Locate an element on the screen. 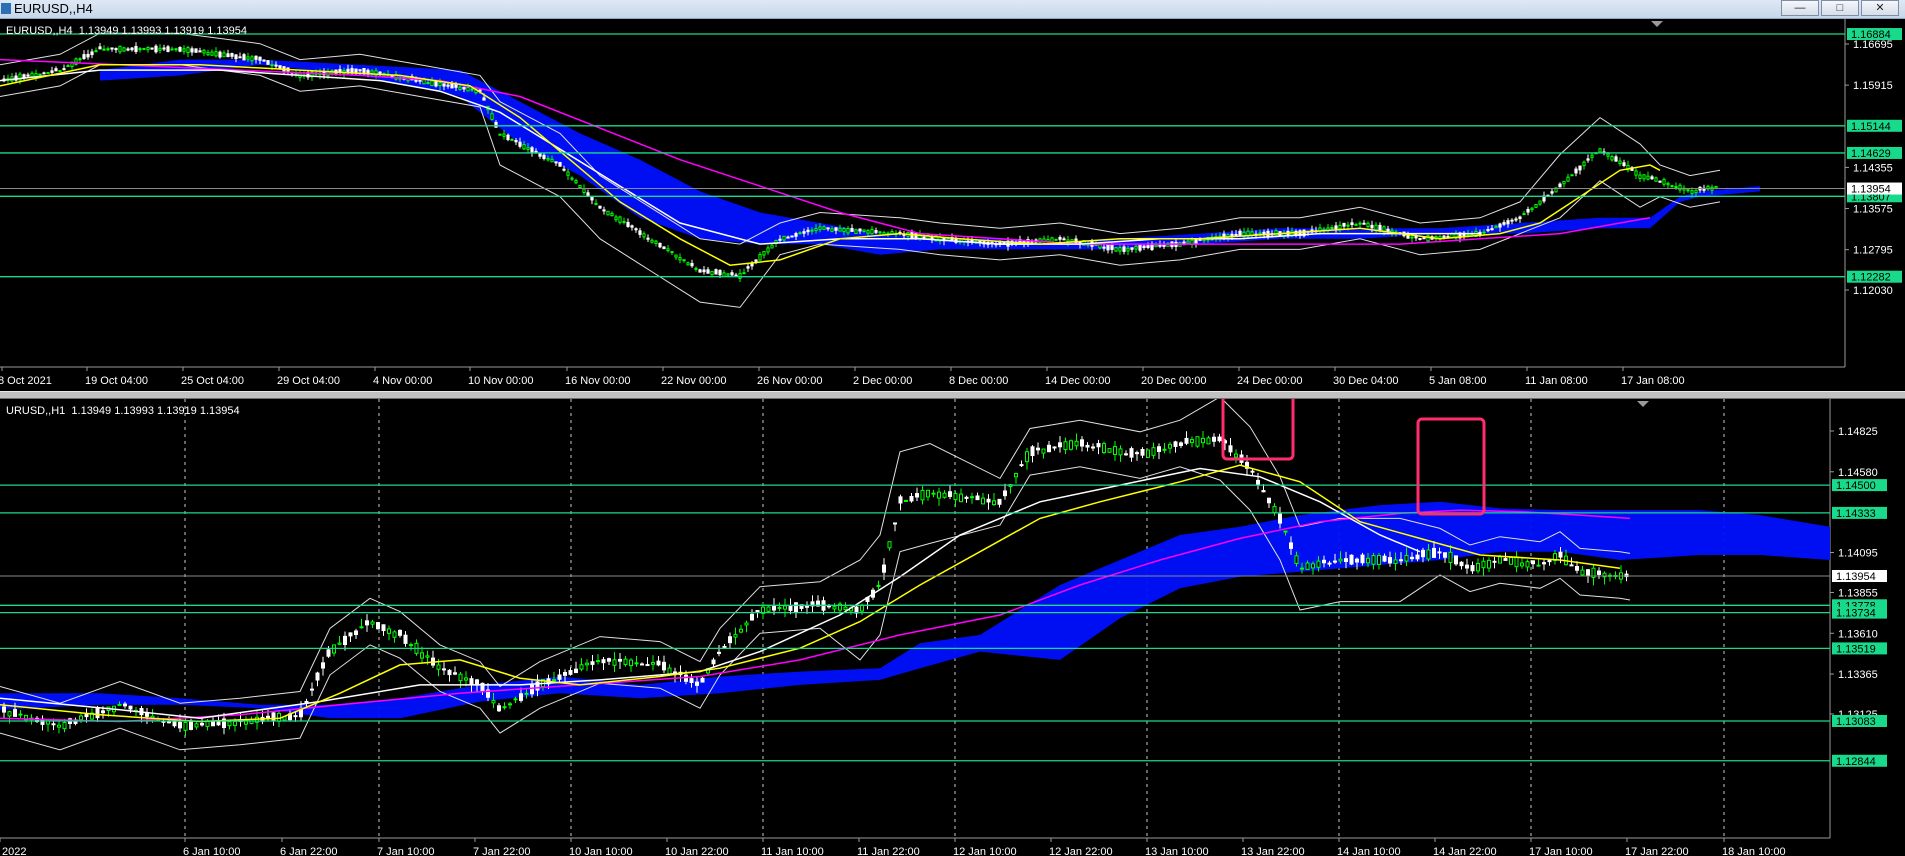  close-button: ✕ is located at coordinates (1880, 8).